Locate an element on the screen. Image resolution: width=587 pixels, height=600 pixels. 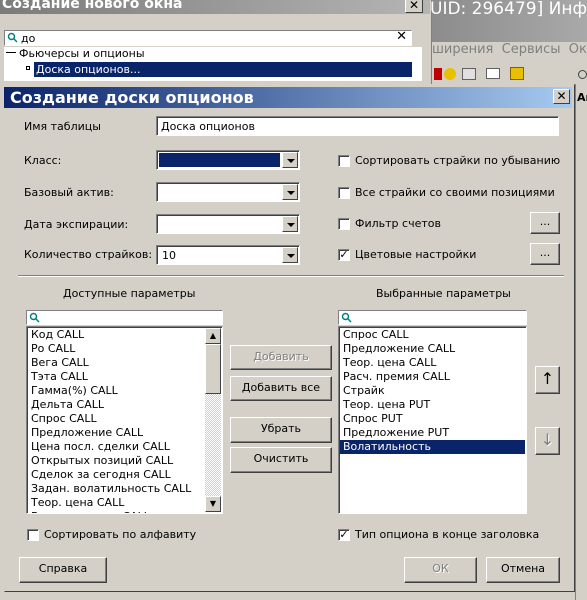
list-item: Дельта CALL is located at coordinates (116, 405).